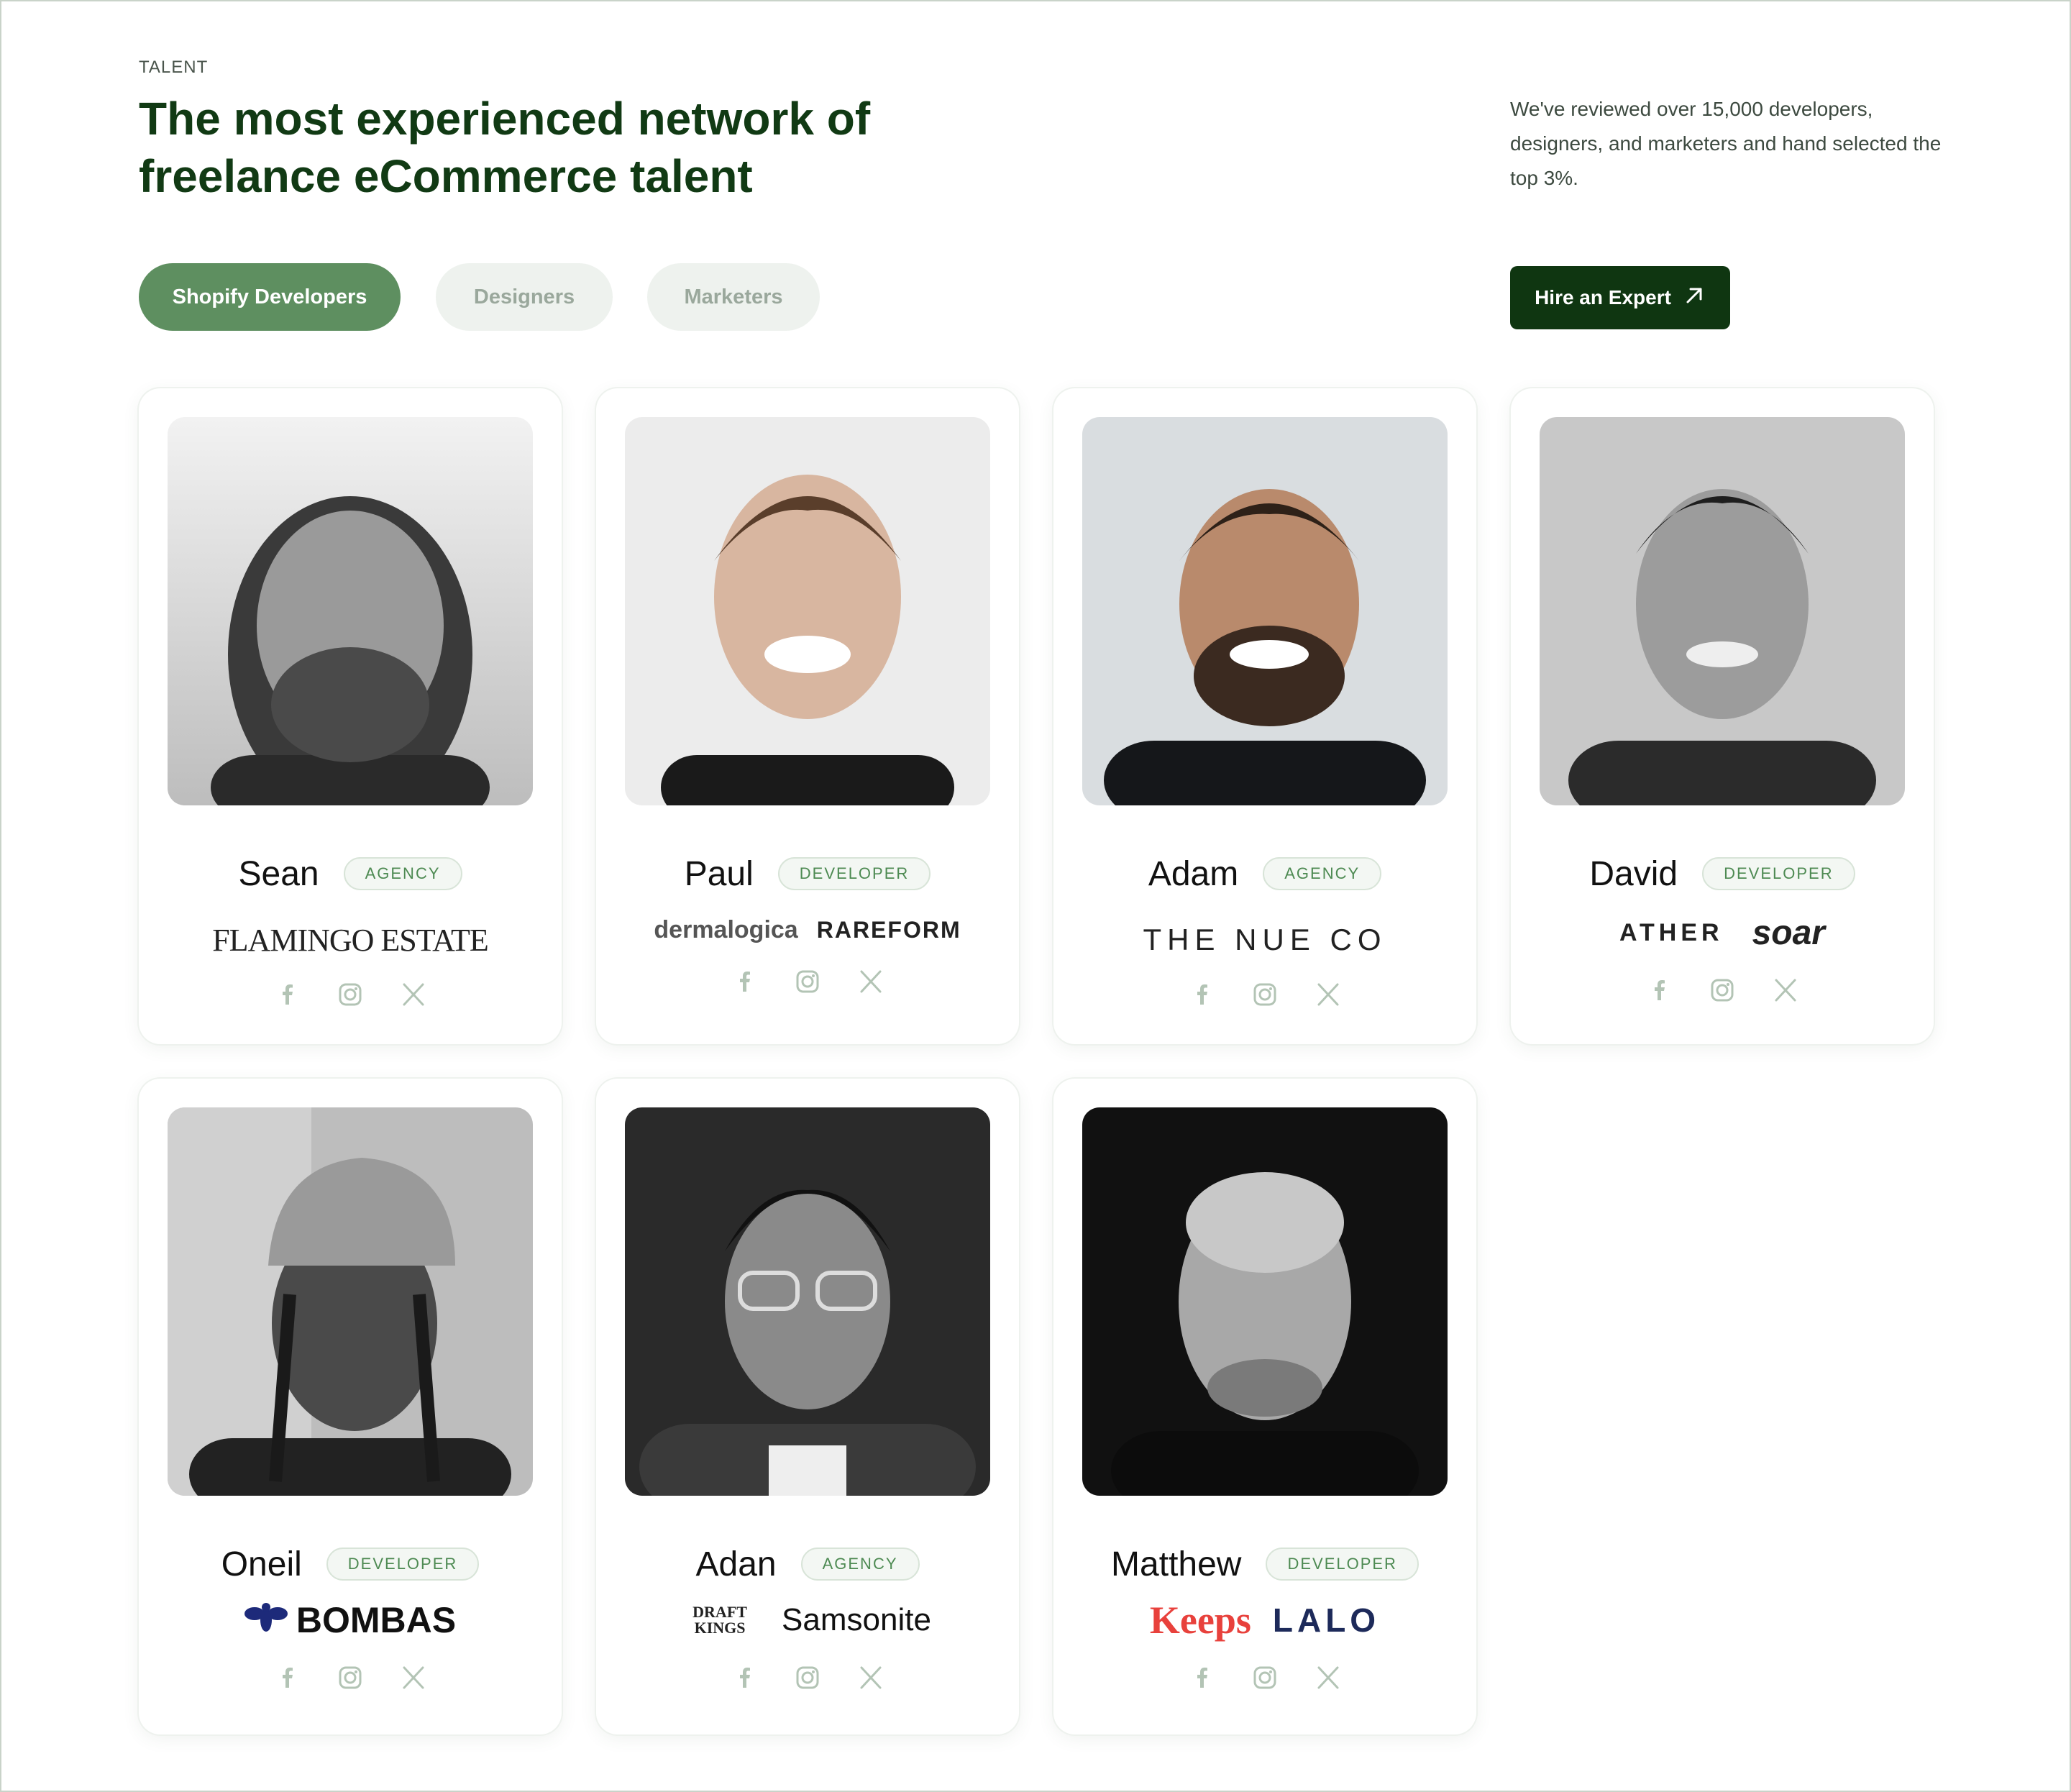 The width and height of the screenshot is (2071, 1792). Describe the element at coordinates (1176, 1564) in the screenshot. I see `talent-name: Matthew` at that location.